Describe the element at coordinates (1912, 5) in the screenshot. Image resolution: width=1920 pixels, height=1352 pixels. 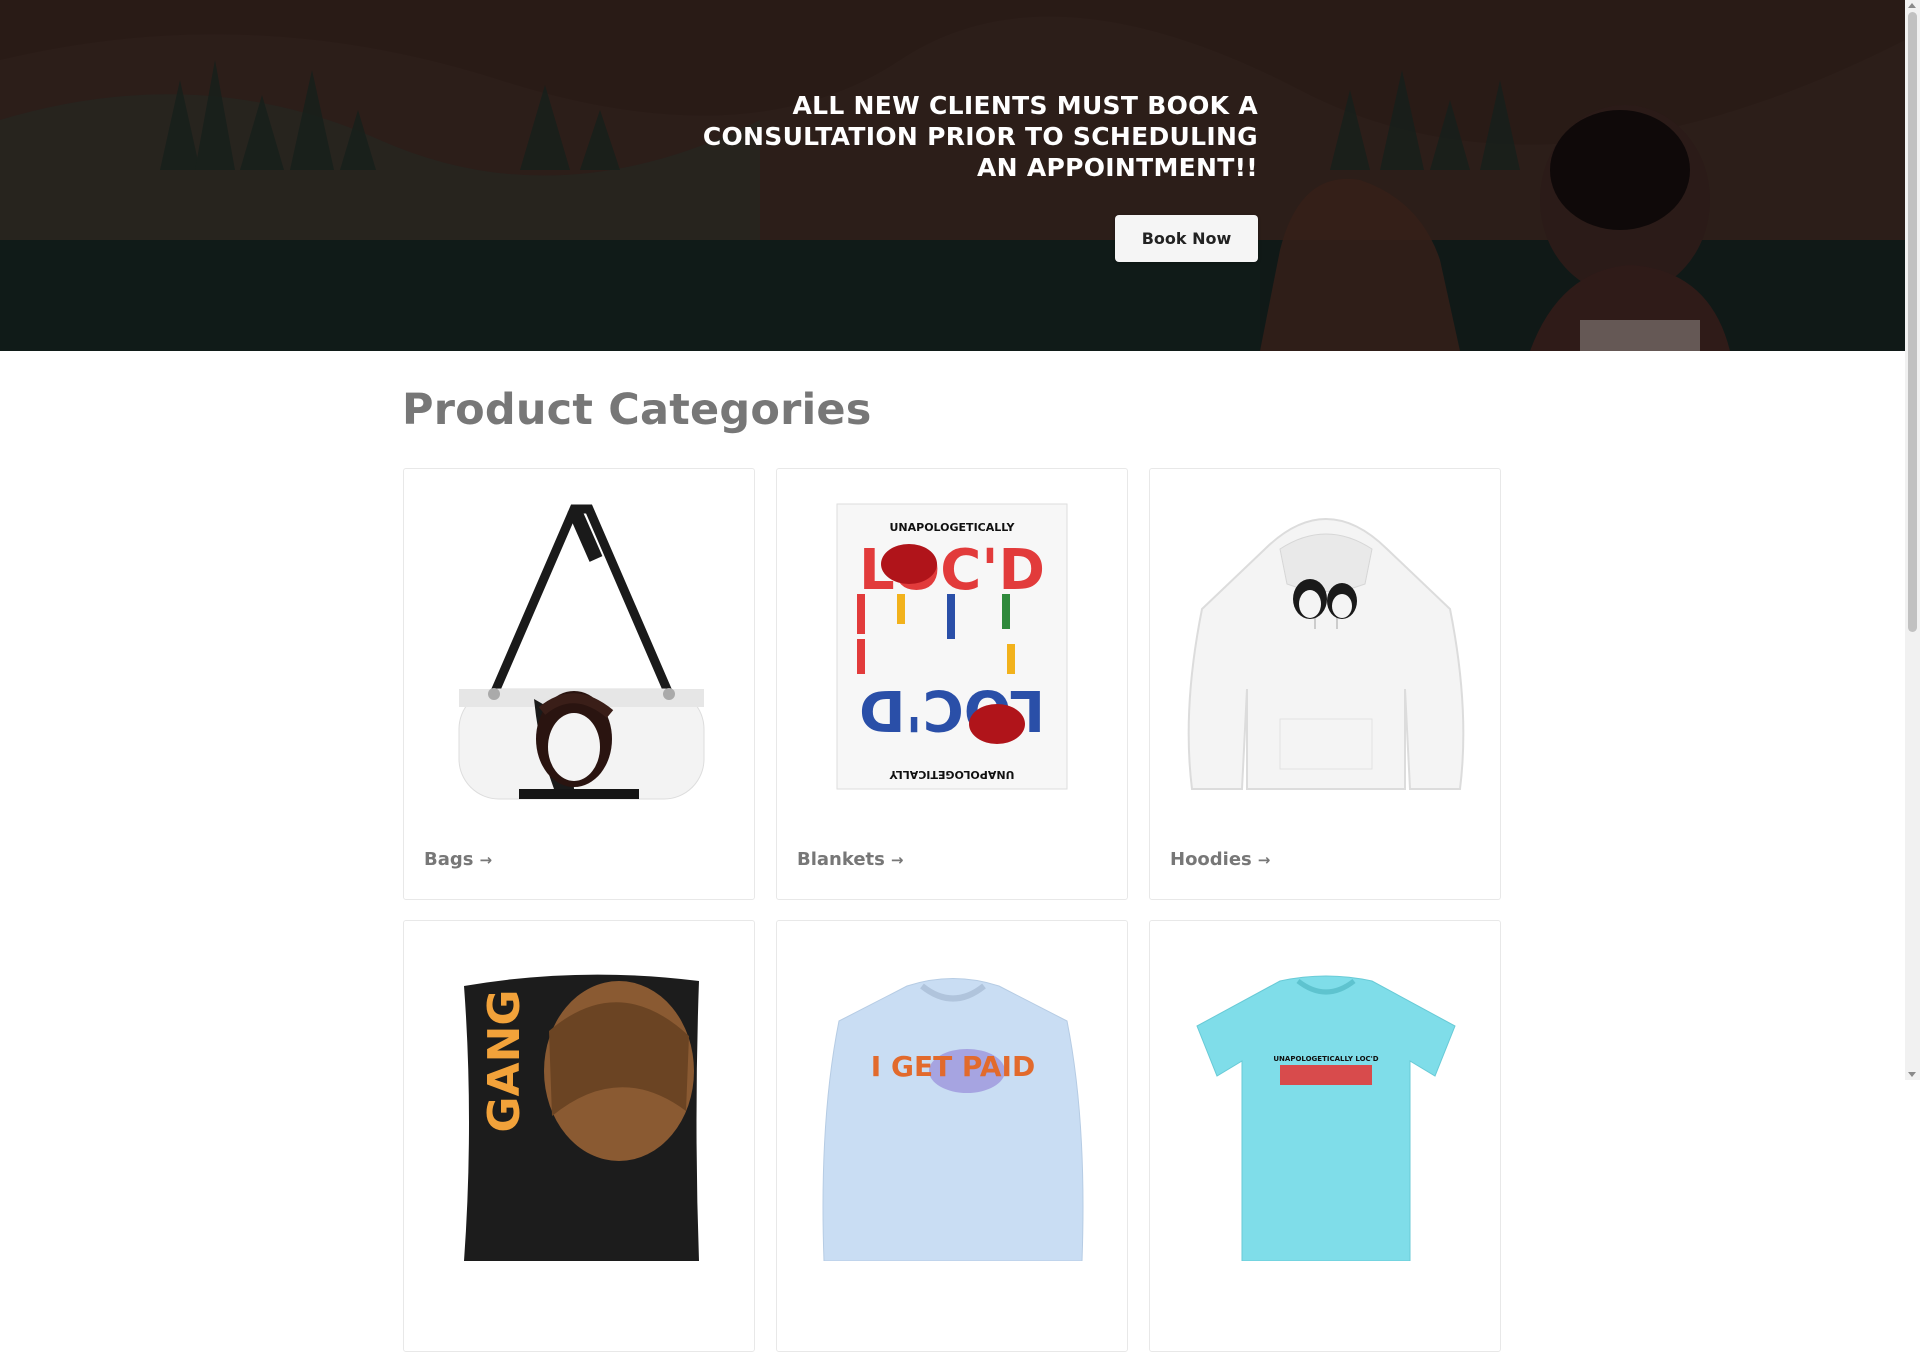
I see `scroll-up-arrow-icon` at that location.